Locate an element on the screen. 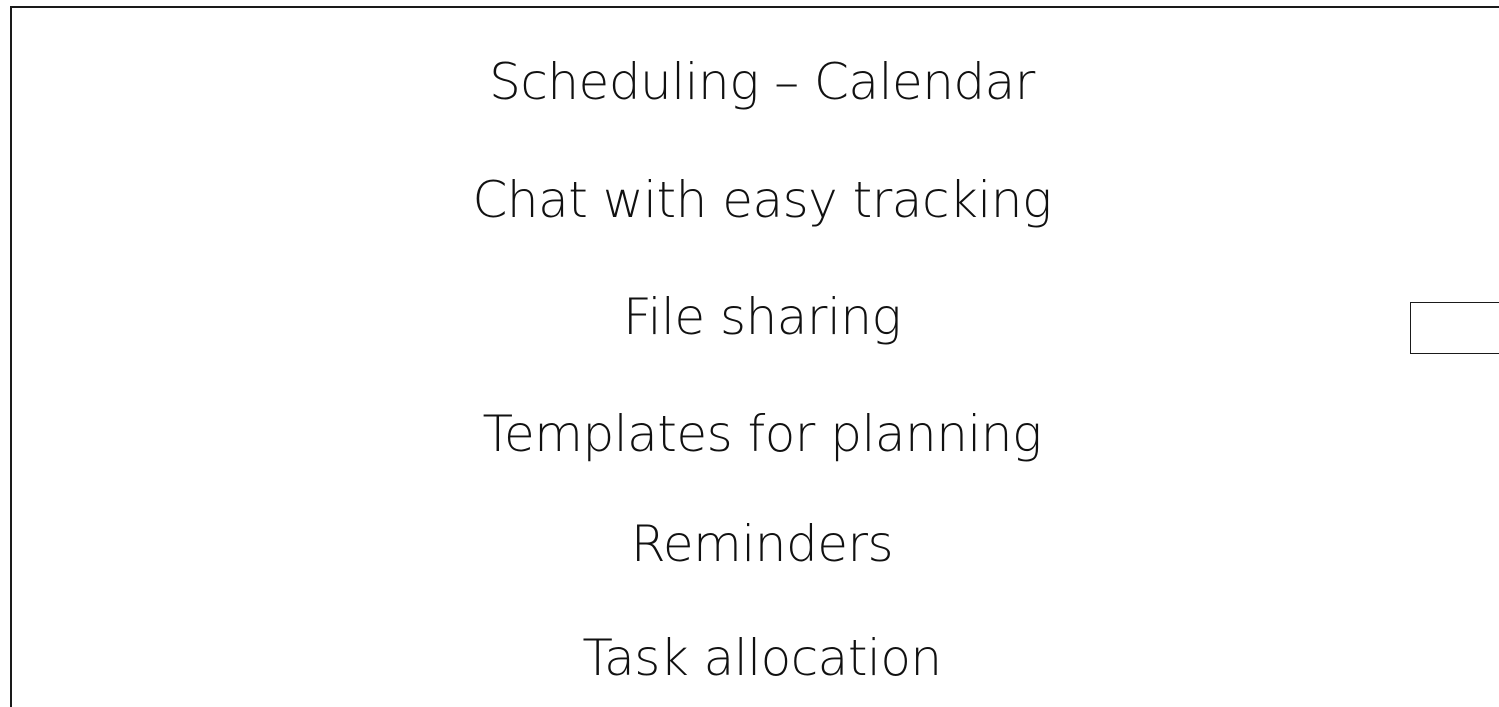  side-placeholder-box is located at coordinates (1454, 328).